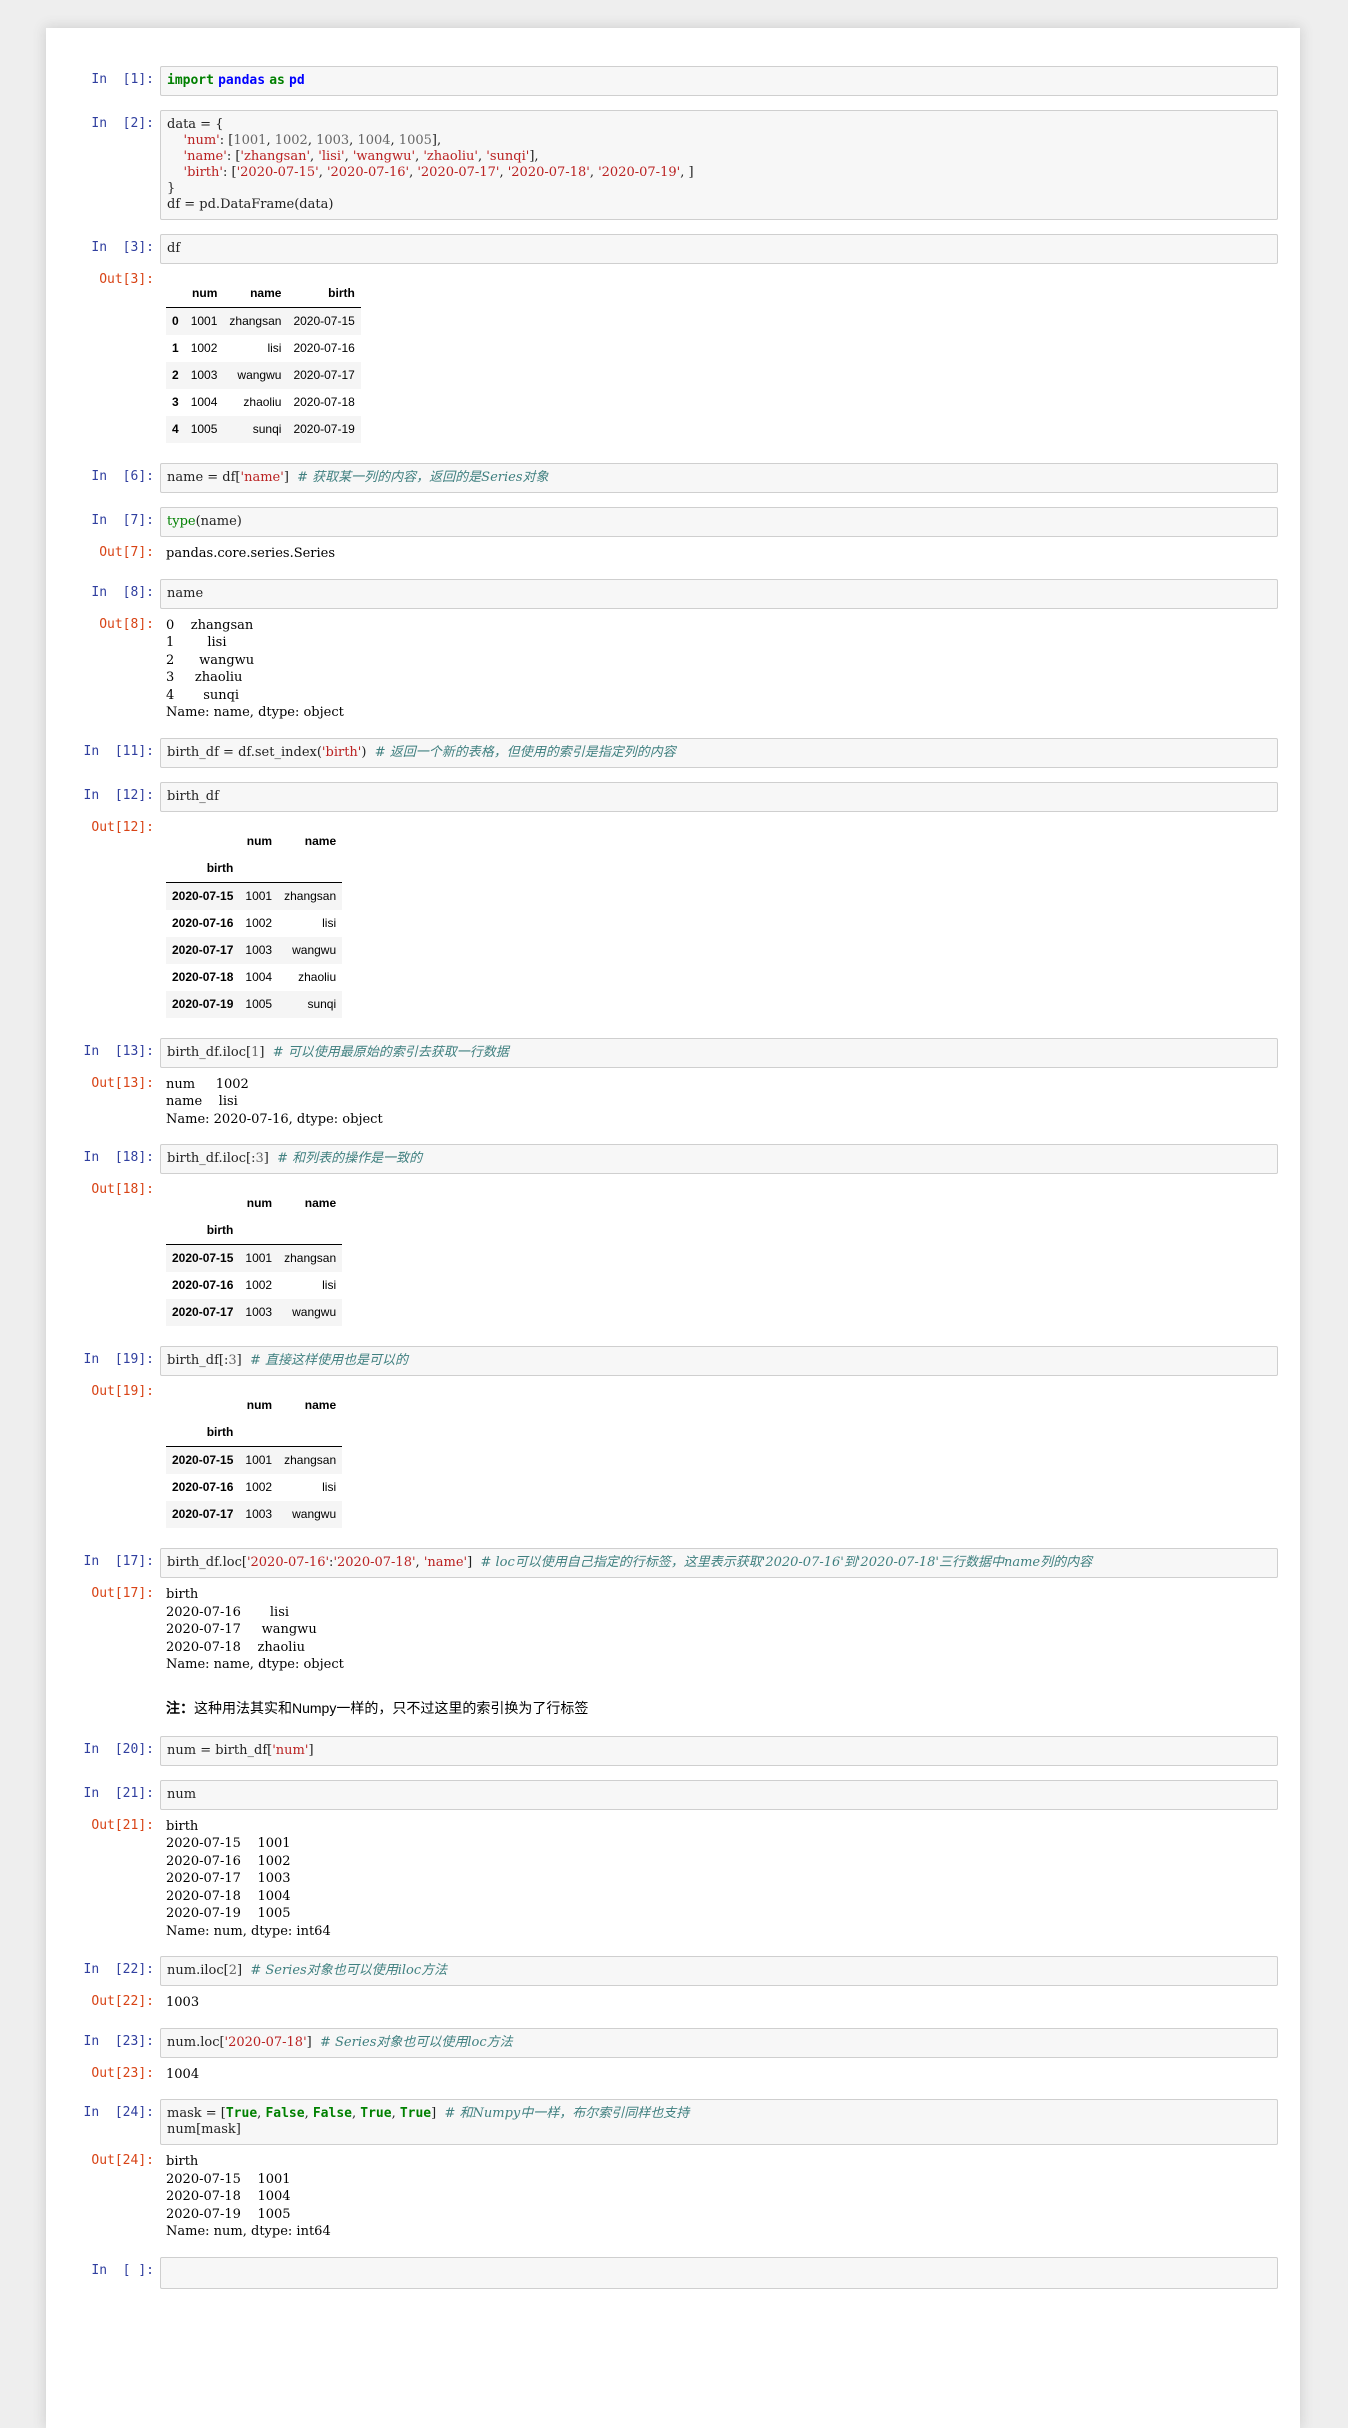  What do you see at coordinates (265, 2042) in the screenshot?
I see `code-token: '2020-07-18'` at bounding box center [265, 2042].